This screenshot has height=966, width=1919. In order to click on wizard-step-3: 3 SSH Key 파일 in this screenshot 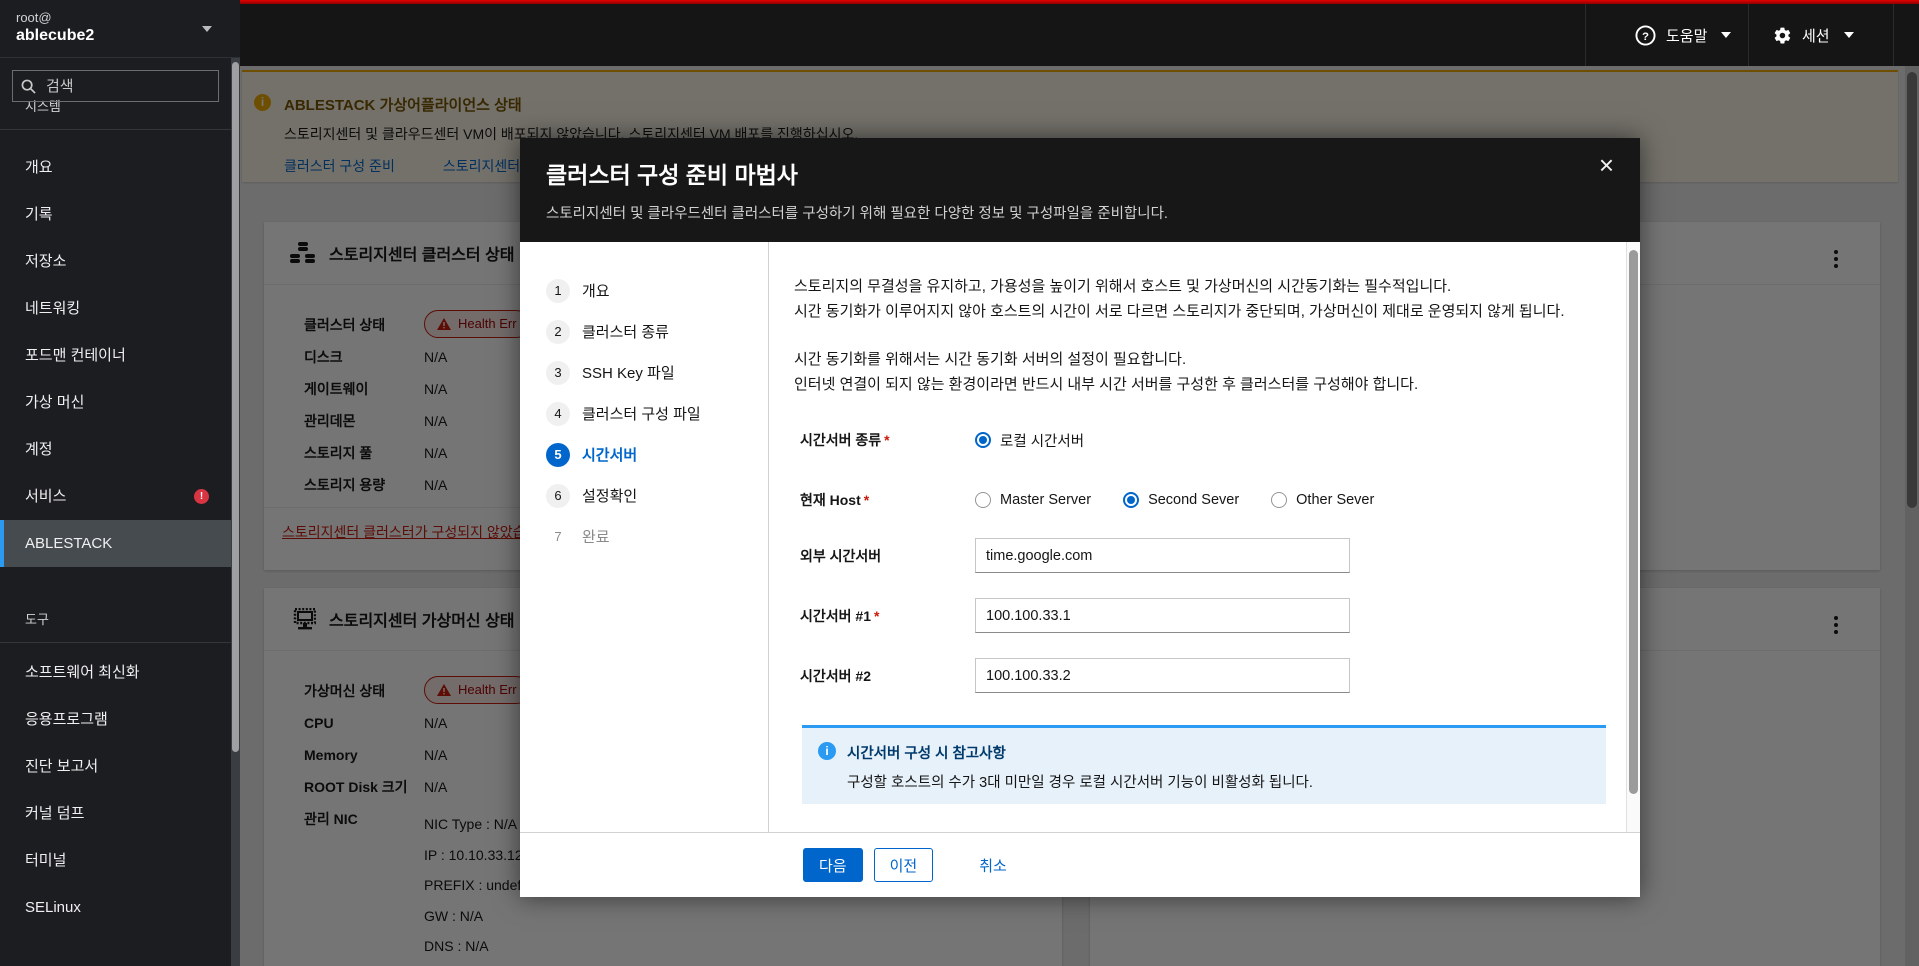, I will do `click(644, 372)`.